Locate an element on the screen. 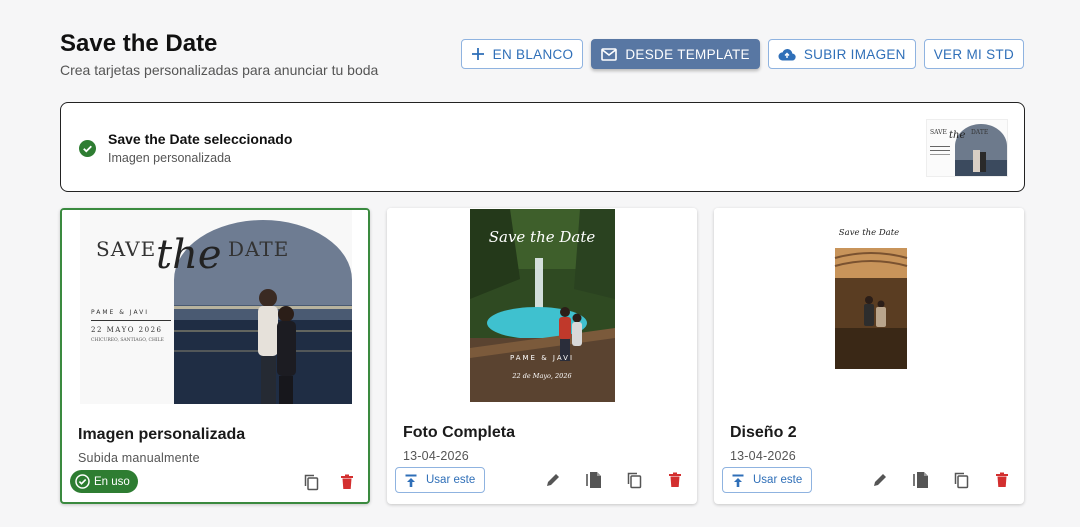 The image size is (1080, 527). design-date-text: DATE is located at coordinates (258, 249).